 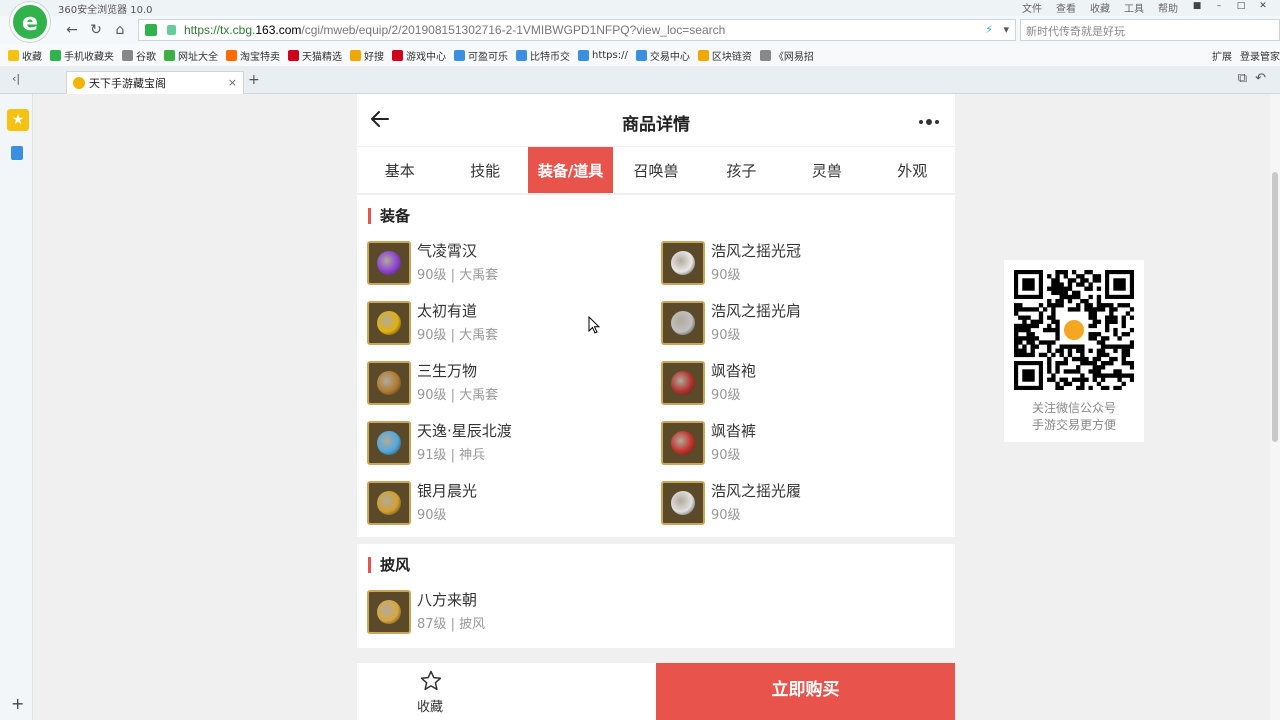 I want to click on sidebar-add-icon: +, so click(x=17, y=703).